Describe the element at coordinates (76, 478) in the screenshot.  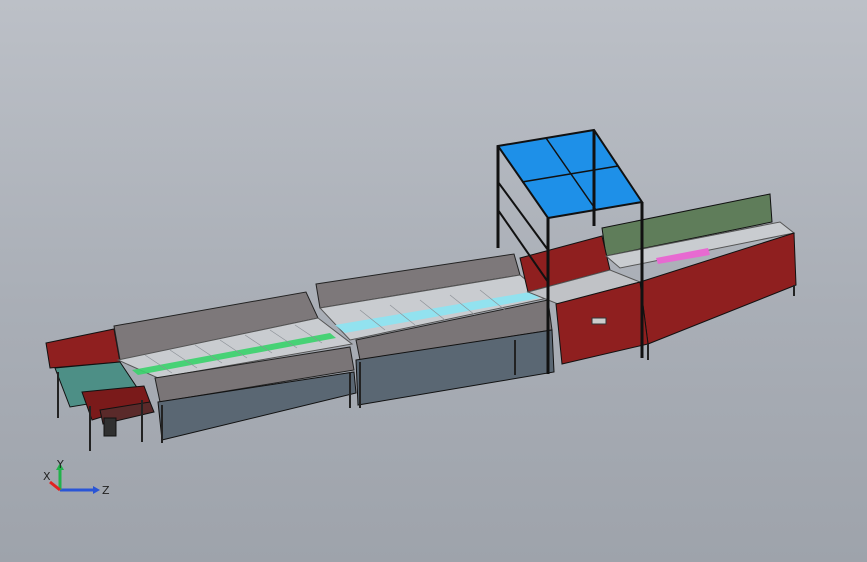
I see `axis-triad: X Y Z` at that location.